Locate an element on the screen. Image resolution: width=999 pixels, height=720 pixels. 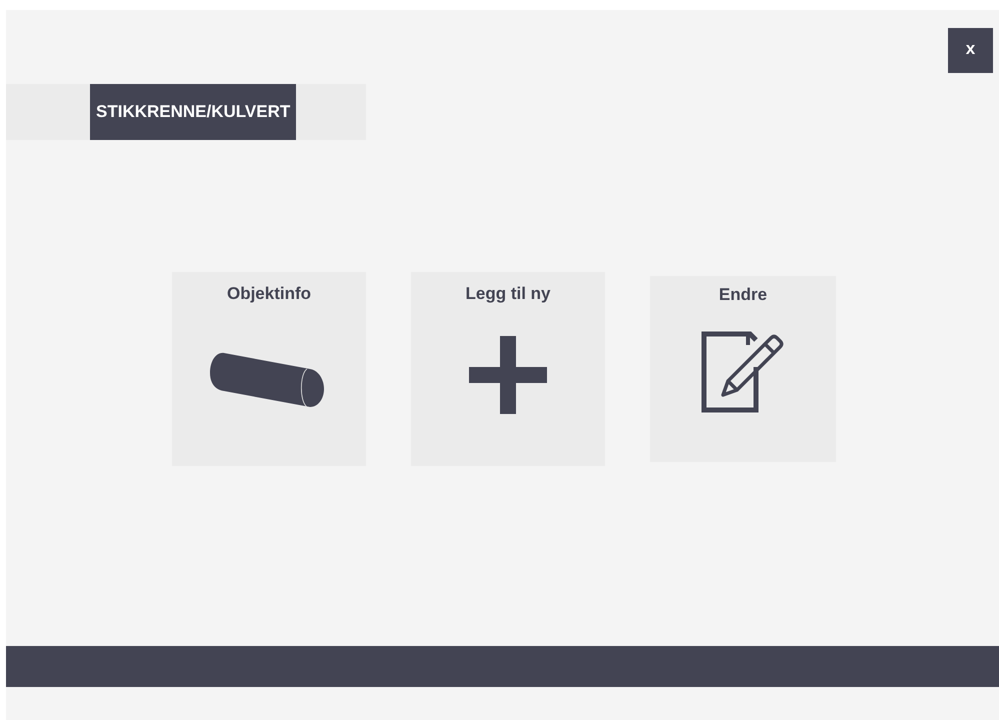
tab: STIKKRENNE/KULVERT is located at coordinates (193, 112).